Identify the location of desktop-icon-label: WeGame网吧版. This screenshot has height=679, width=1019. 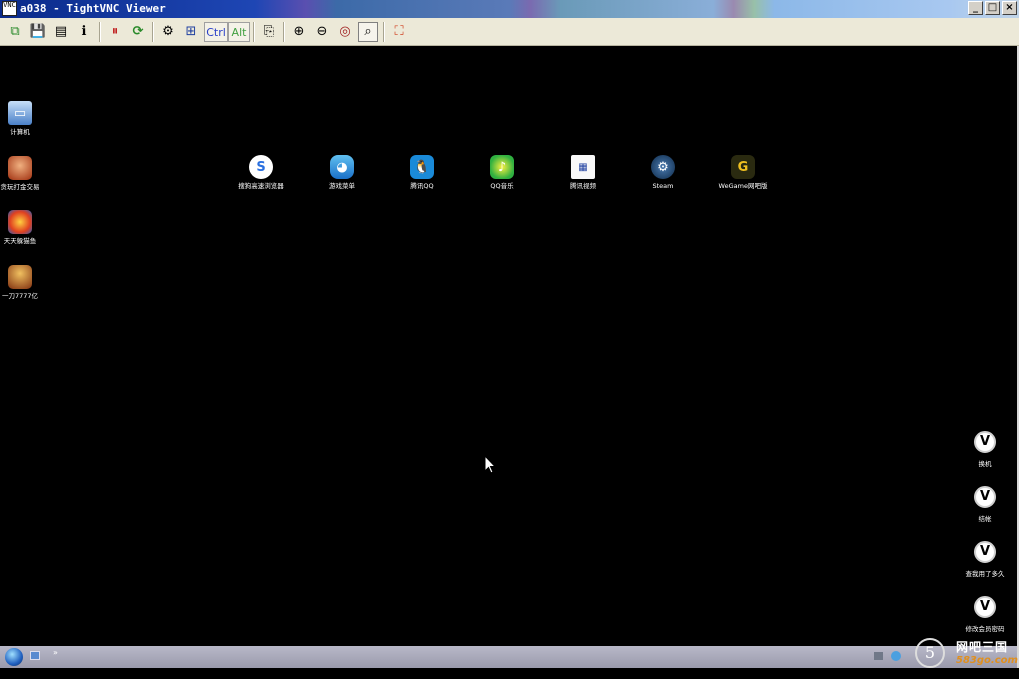
(743, 186).